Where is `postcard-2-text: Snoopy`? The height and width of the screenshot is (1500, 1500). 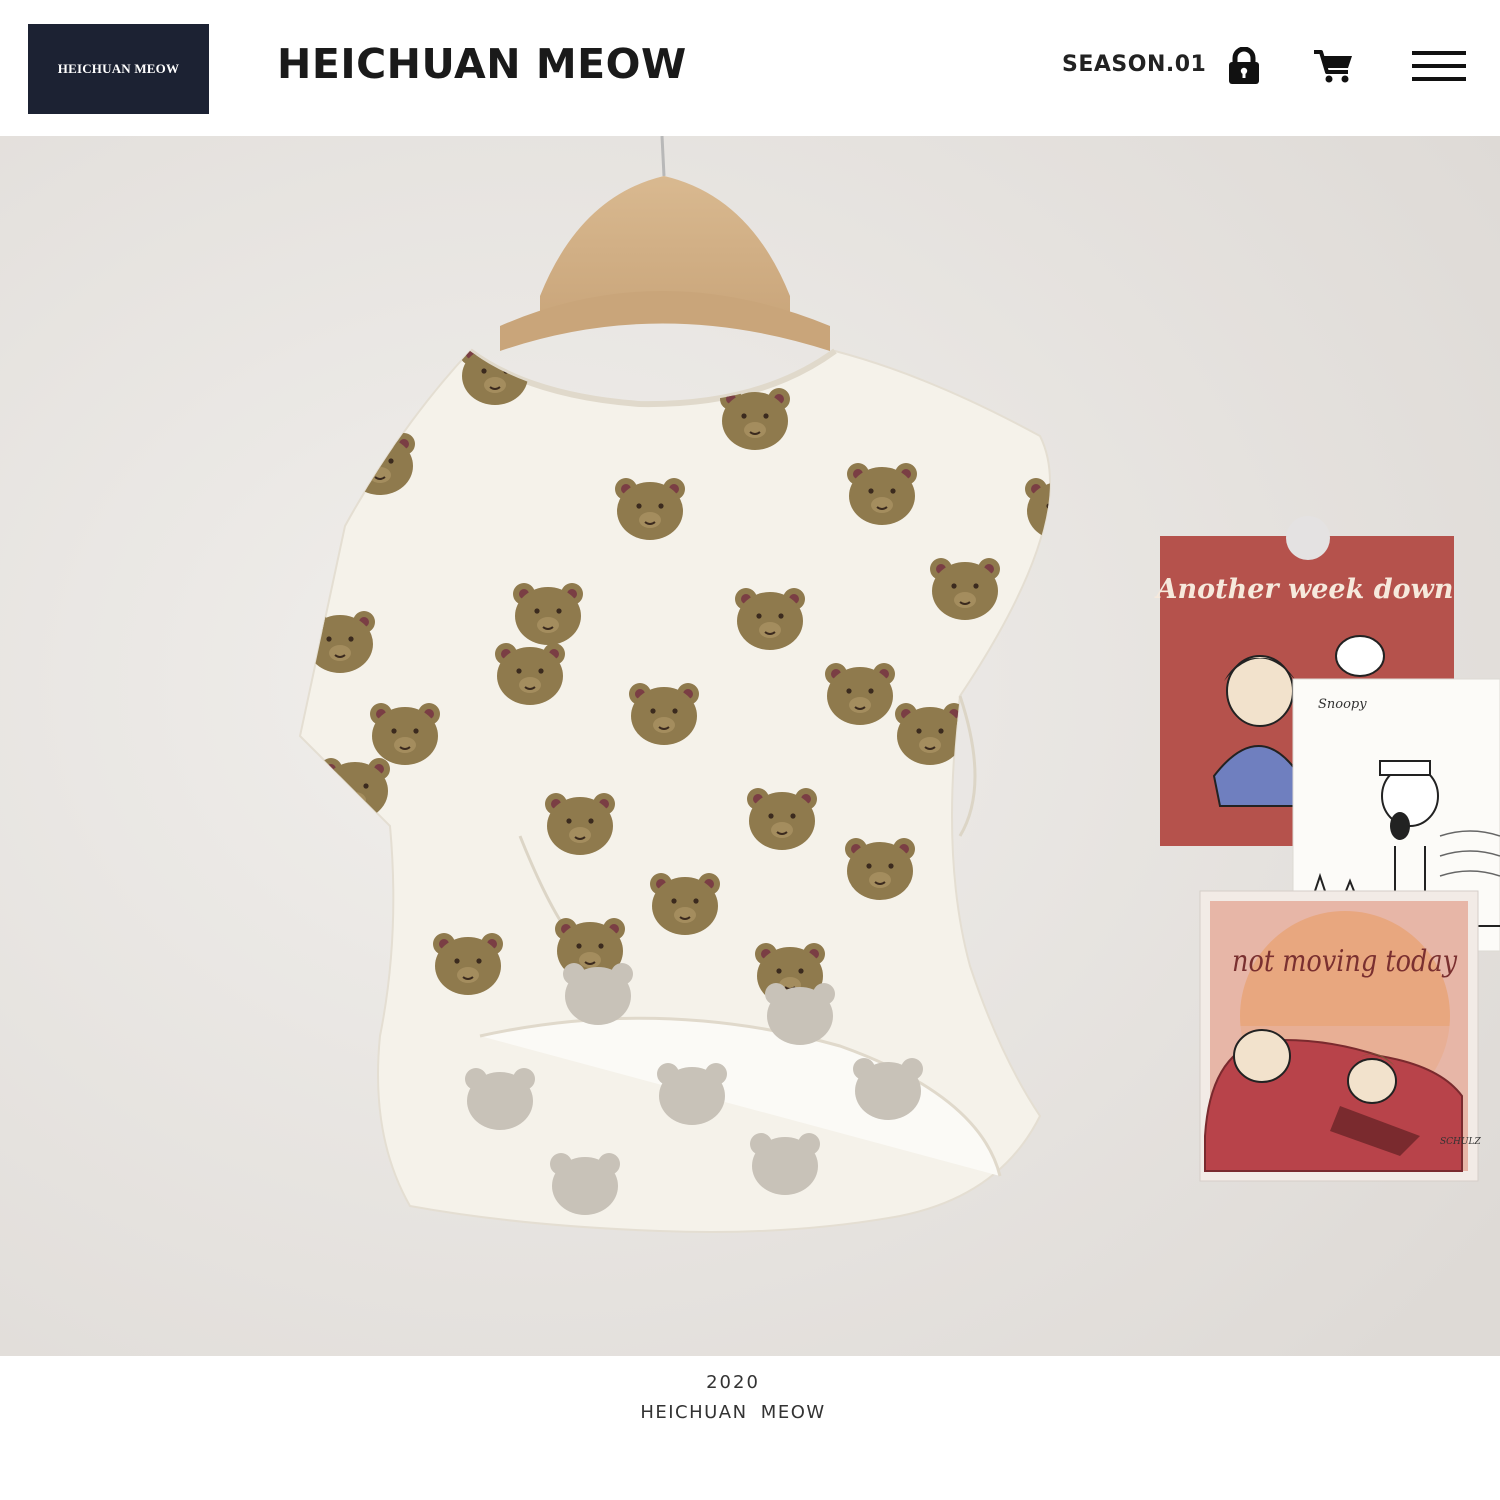
postcard-2-text: Snoopy is located at coordinates (1342, 704).